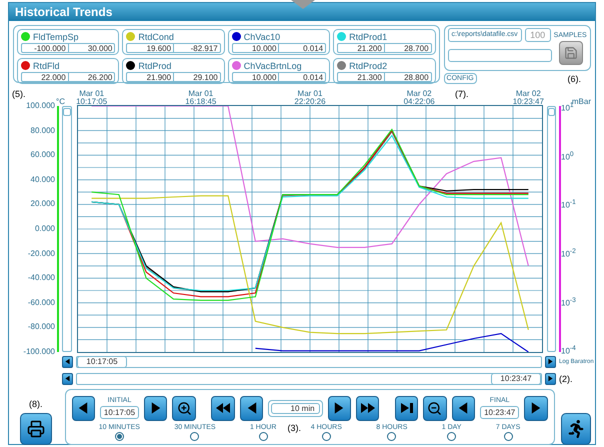 This screenshot has width=604, height=447. Describe the element at coordinates (581, 101) in the screenshot. I see `right-axis-unit: mBar` at that location.